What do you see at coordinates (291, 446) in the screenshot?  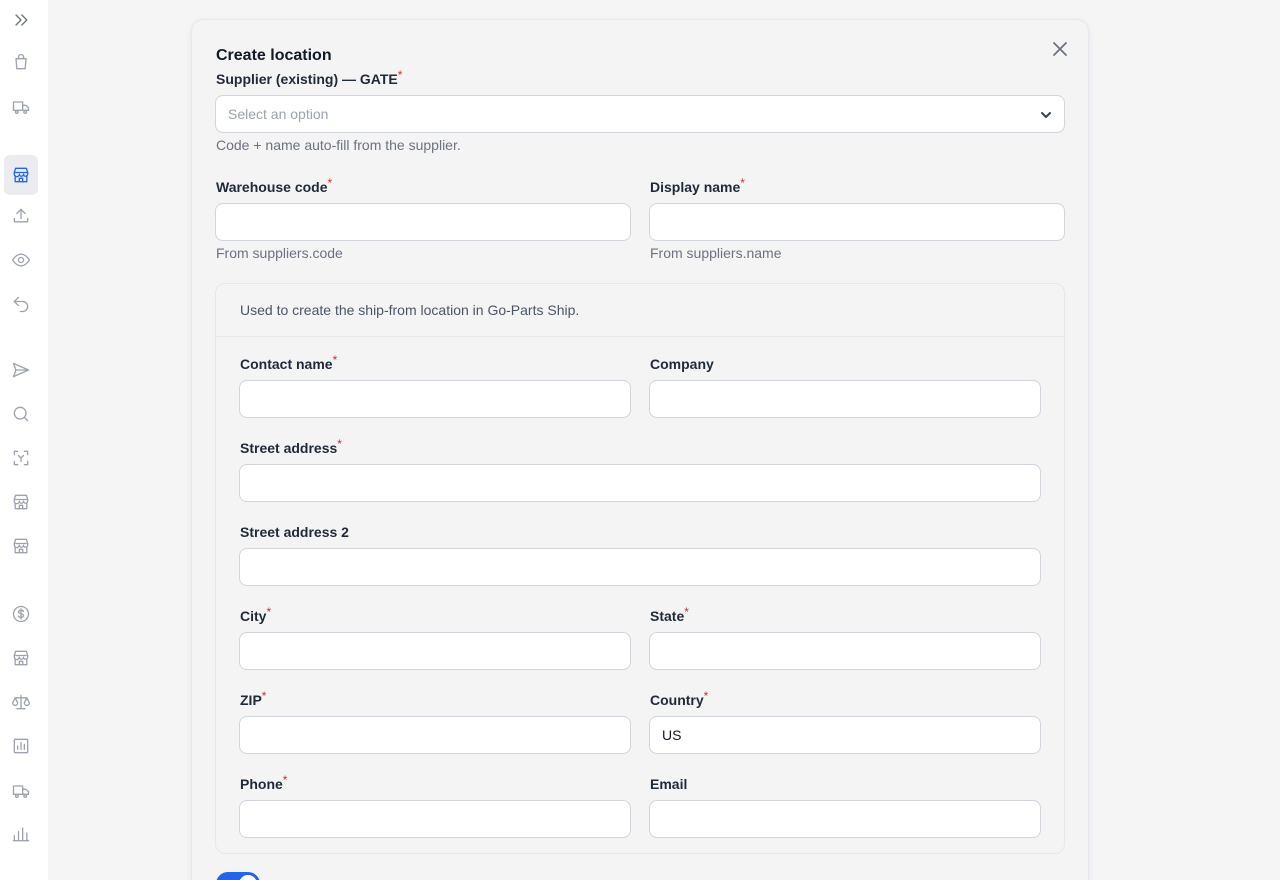 I see `street-address-label: Street address*` at bounding box center [291, 446].